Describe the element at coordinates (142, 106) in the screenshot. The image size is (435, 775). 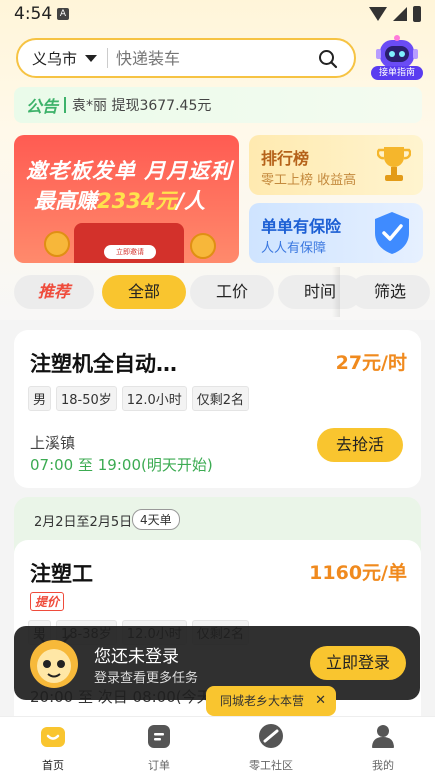
I see `announcement-text: 袁*丽 提现3677.45元` at that location.